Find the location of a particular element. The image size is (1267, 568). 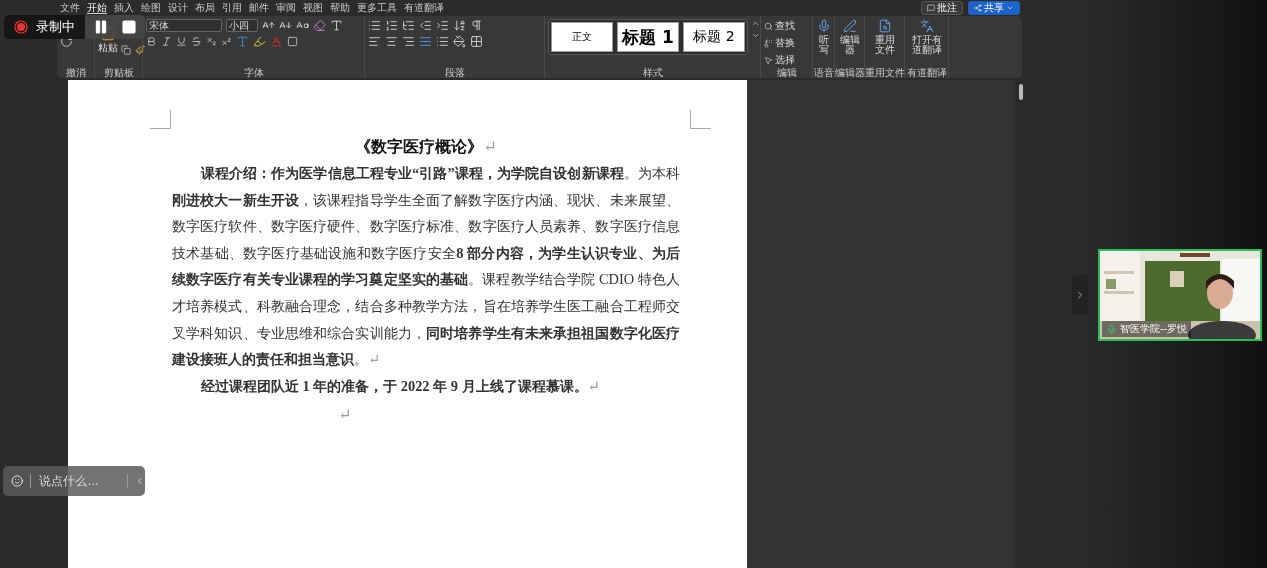

paragraph: 课程介绍：作为医学信息工程专业“引路”课程，为学院自设创新课程。为本科刚进校大一新生开设，该课程指导学生全面了解数字医疗内涵、现状、未来展望、数字医疗软件、数字医疗硬件、数字医疗标准、数字医疗人员素养、数字医疗信息技术基础、数字医疗基础设施和数字医疗安全8 部分内容，为学生认识专业、为后续数字医疗有关专业课程的学习奠定坚实的基础。课程教学结合学院 CDIO 特色人才培养模式、科教融合理念，结合多种教学方法，旨在培养学生医工融合工程师交叉学科知识、专业思维和综合实训能力，同时培养学生有未来承担祖国数字化医疗建设接班人的责任和担当意识。↵ is located at coordinates (426, 267).